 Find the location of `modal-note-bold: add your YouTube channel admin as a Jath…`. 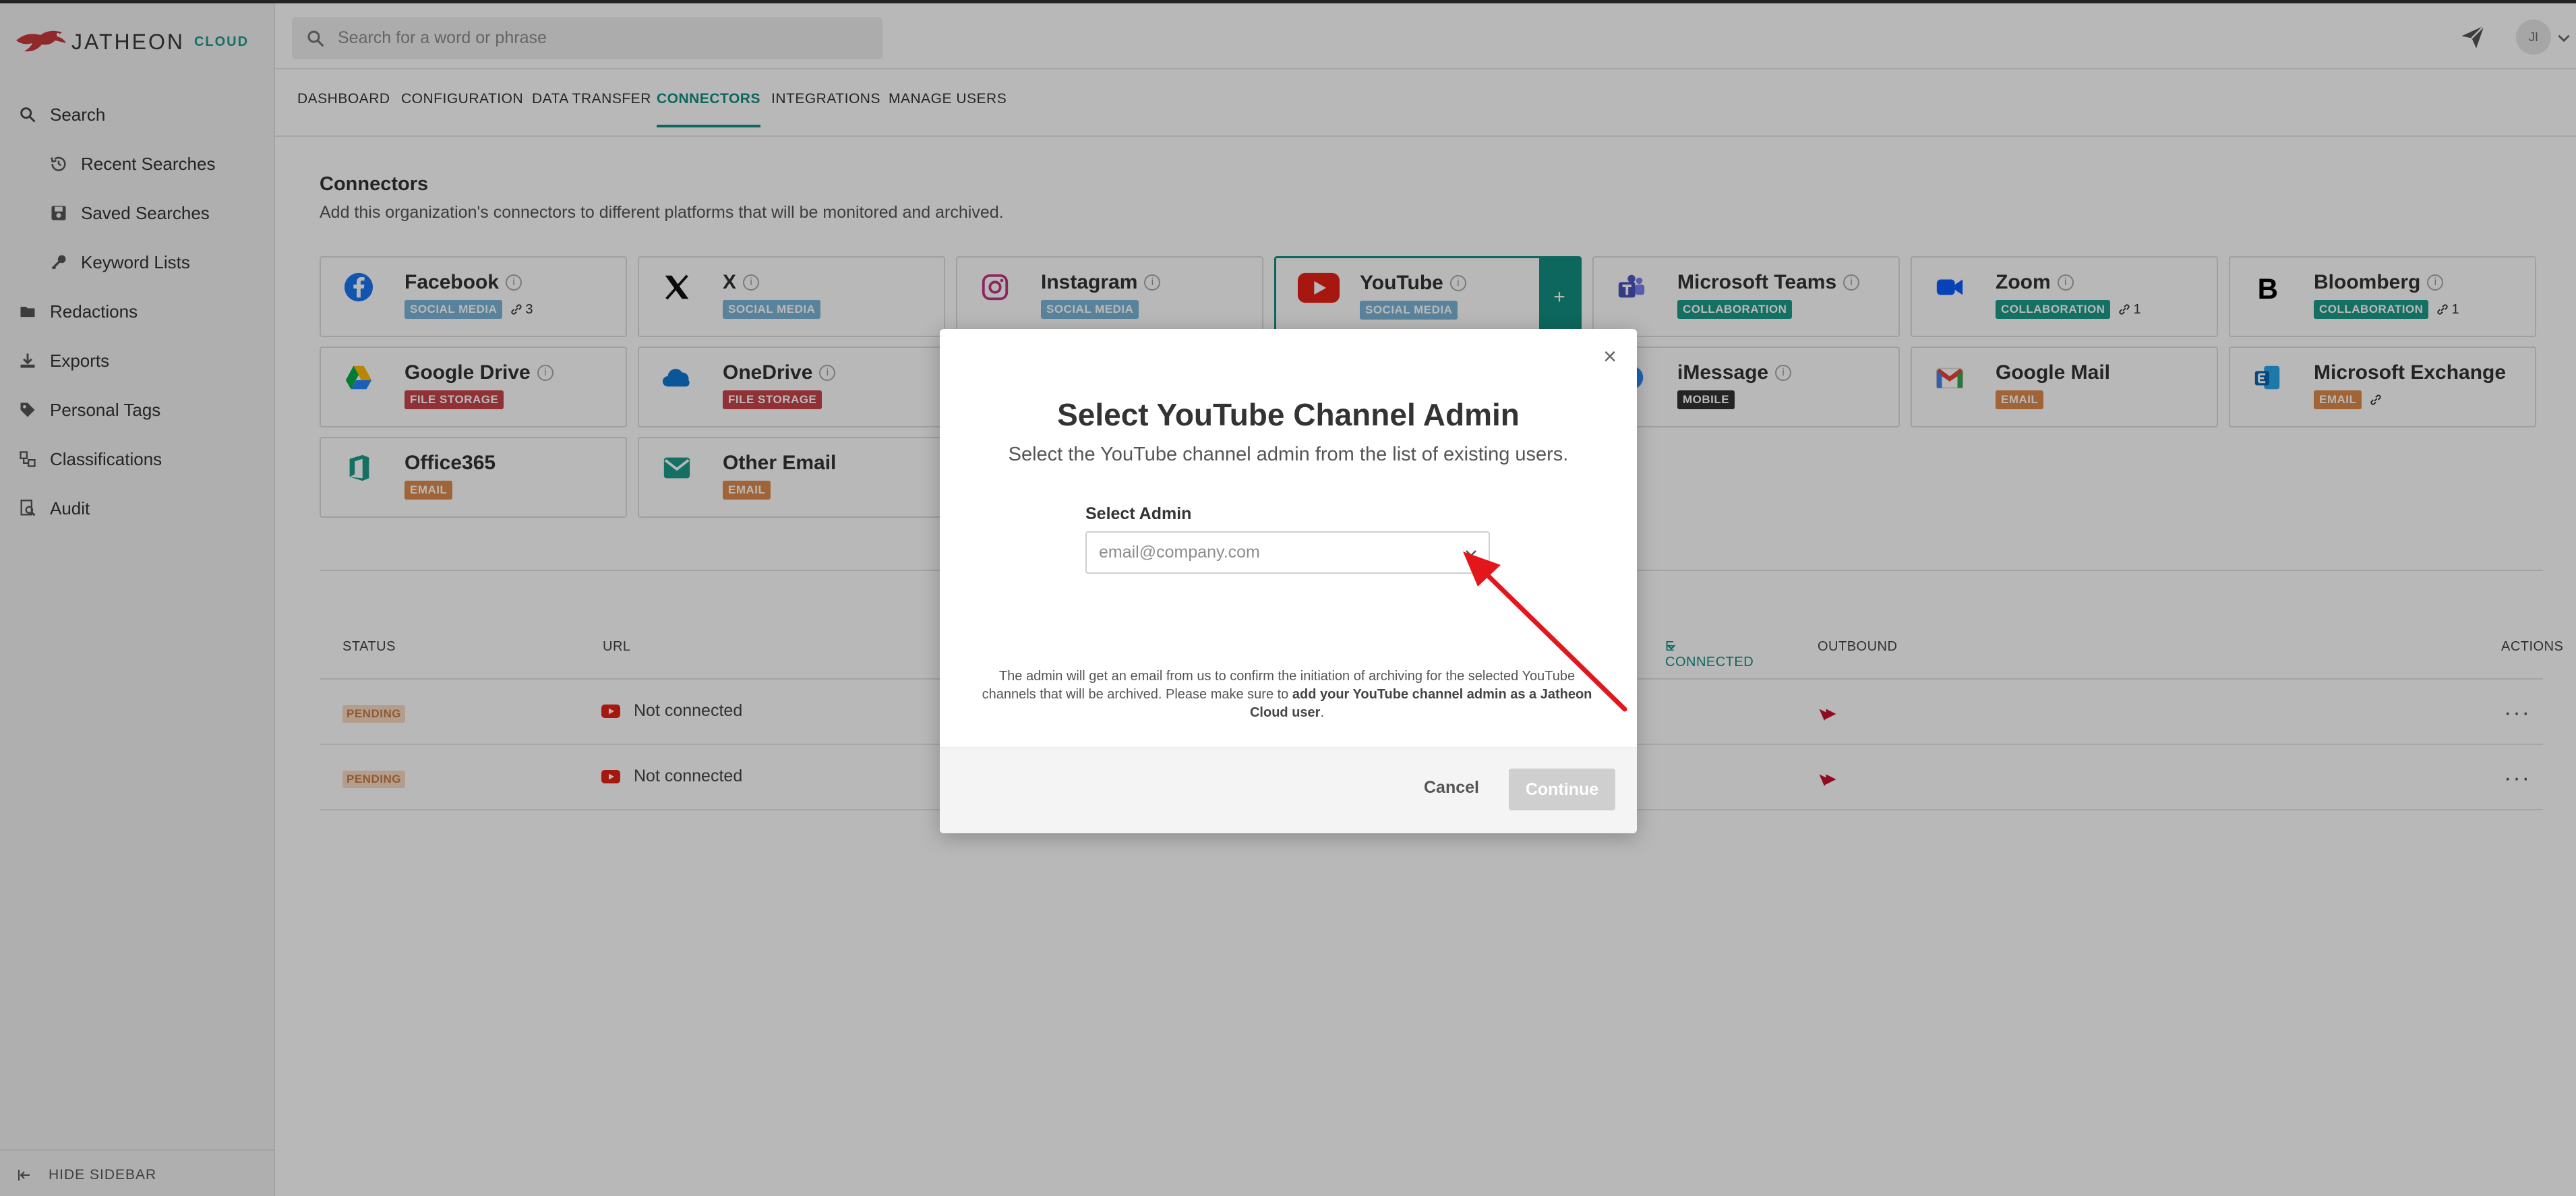

modal-note-bold: add your YouTube channel admin as a Jath… is located at coordinates (1421, 704).